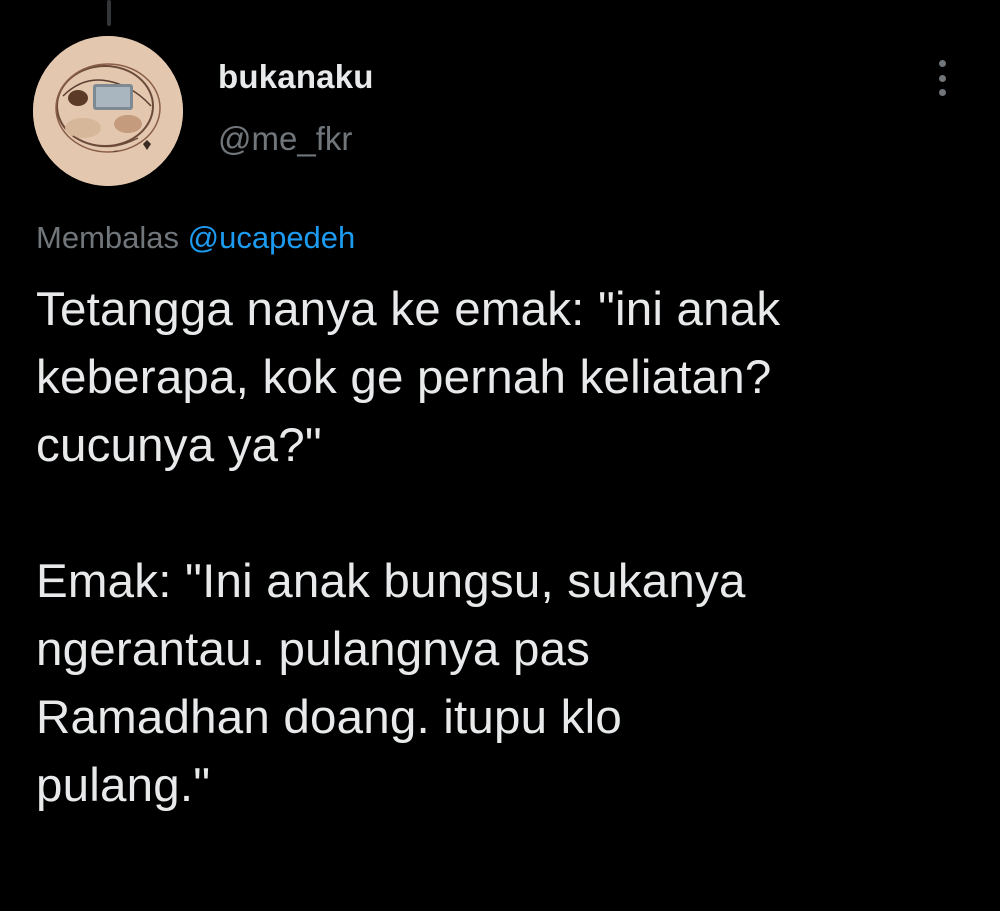 The image size is (1000, 911). I want to click on more-options-button, so click(942, 78).